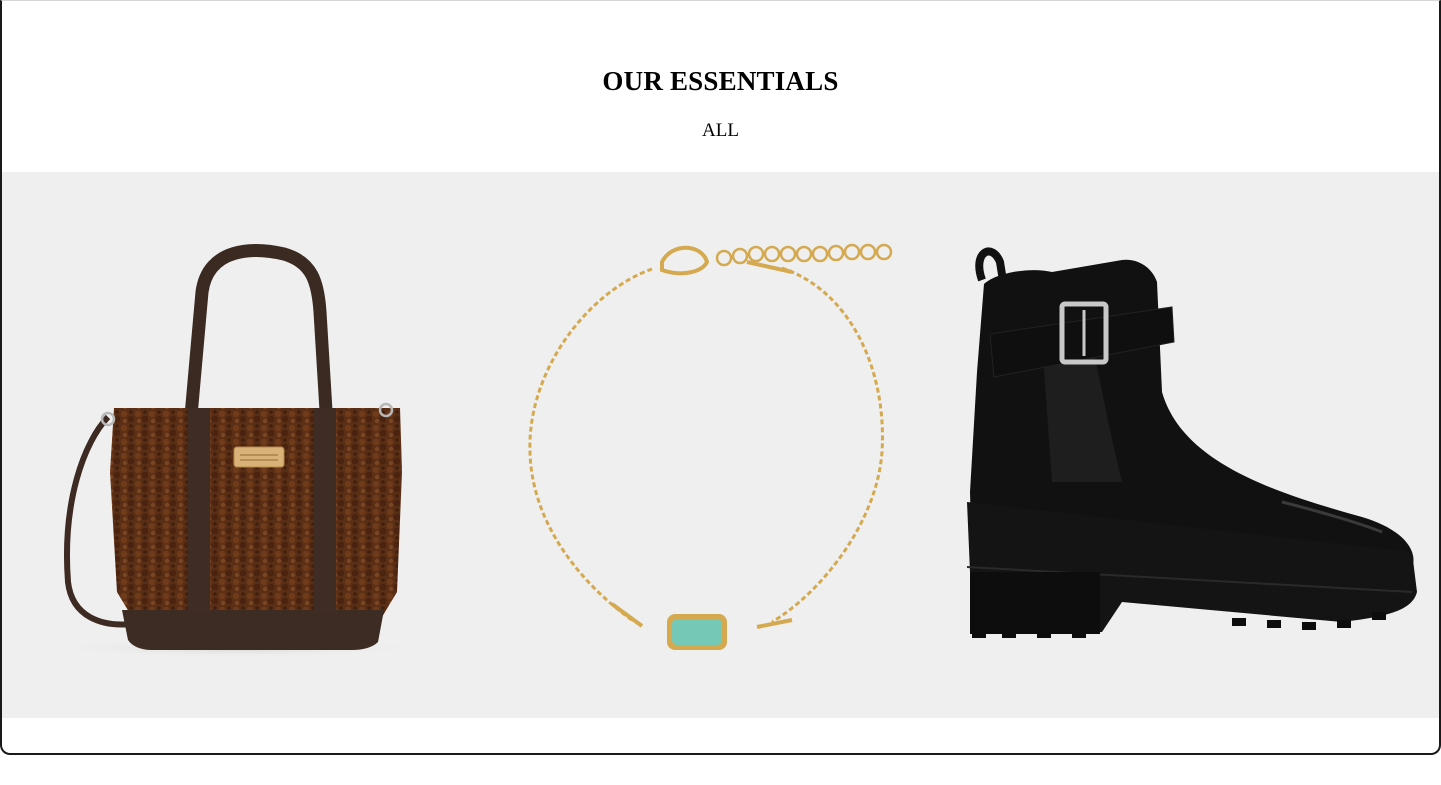 The height and width of the screenshot is (785, 1441). What do you see at coordinates (710, 446) in the screenshot?
I see `bracelet-image` at bounding box center [710, 446].